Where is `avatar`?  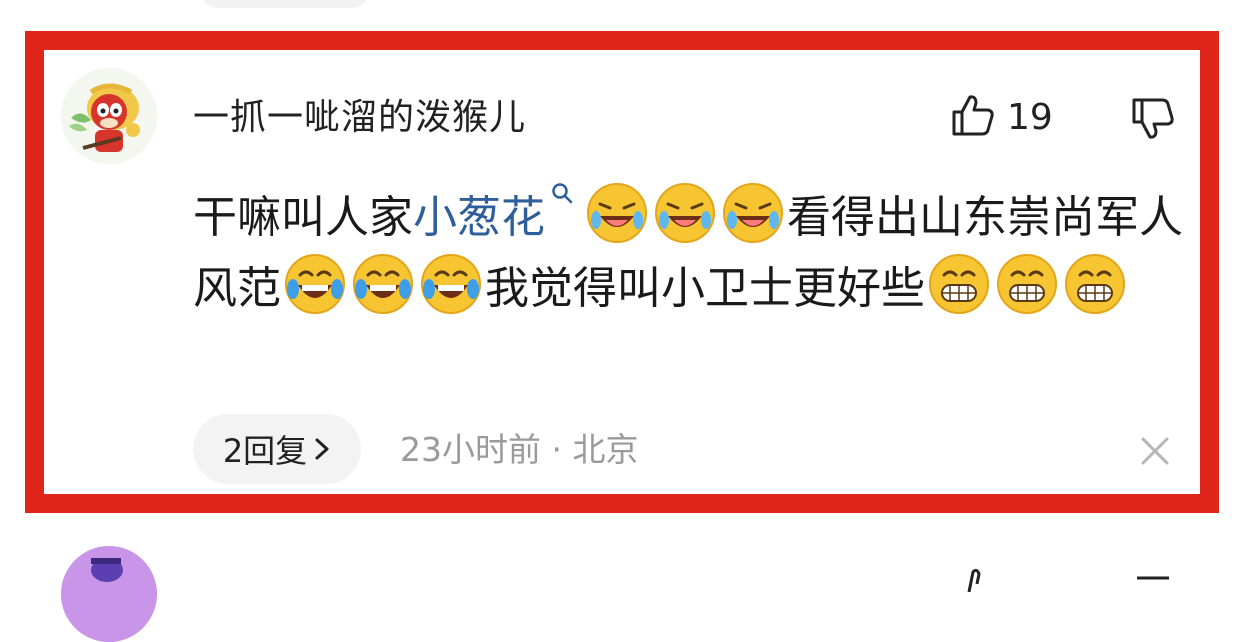
avatar is located at coordinates (109, 116).